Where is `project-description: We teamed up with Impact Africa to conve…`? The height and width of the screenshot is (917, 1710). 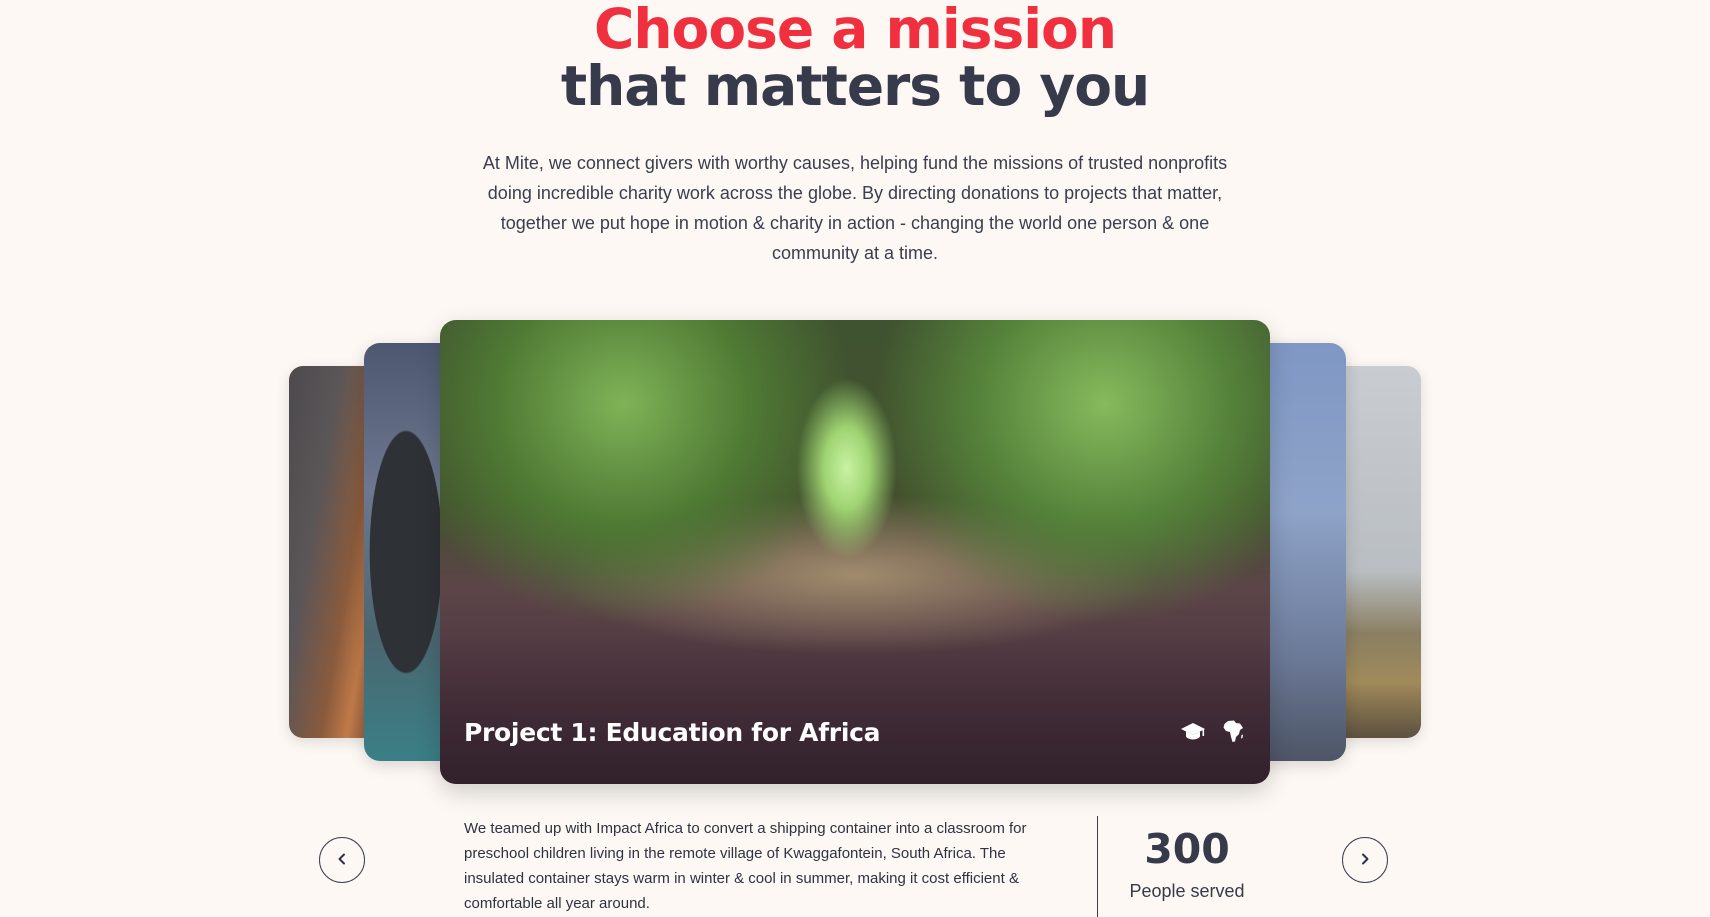 project-description: We teamed up with Impact Africa to conve… is located at coordinates (745, 866).